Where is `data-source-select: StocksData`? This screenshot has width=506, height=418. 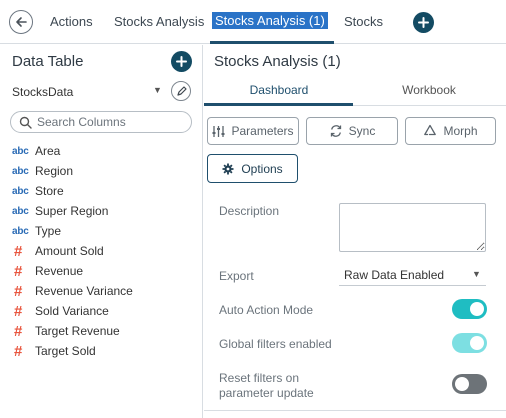
data-source-select: StocksData is located at coordinates (42, 92).